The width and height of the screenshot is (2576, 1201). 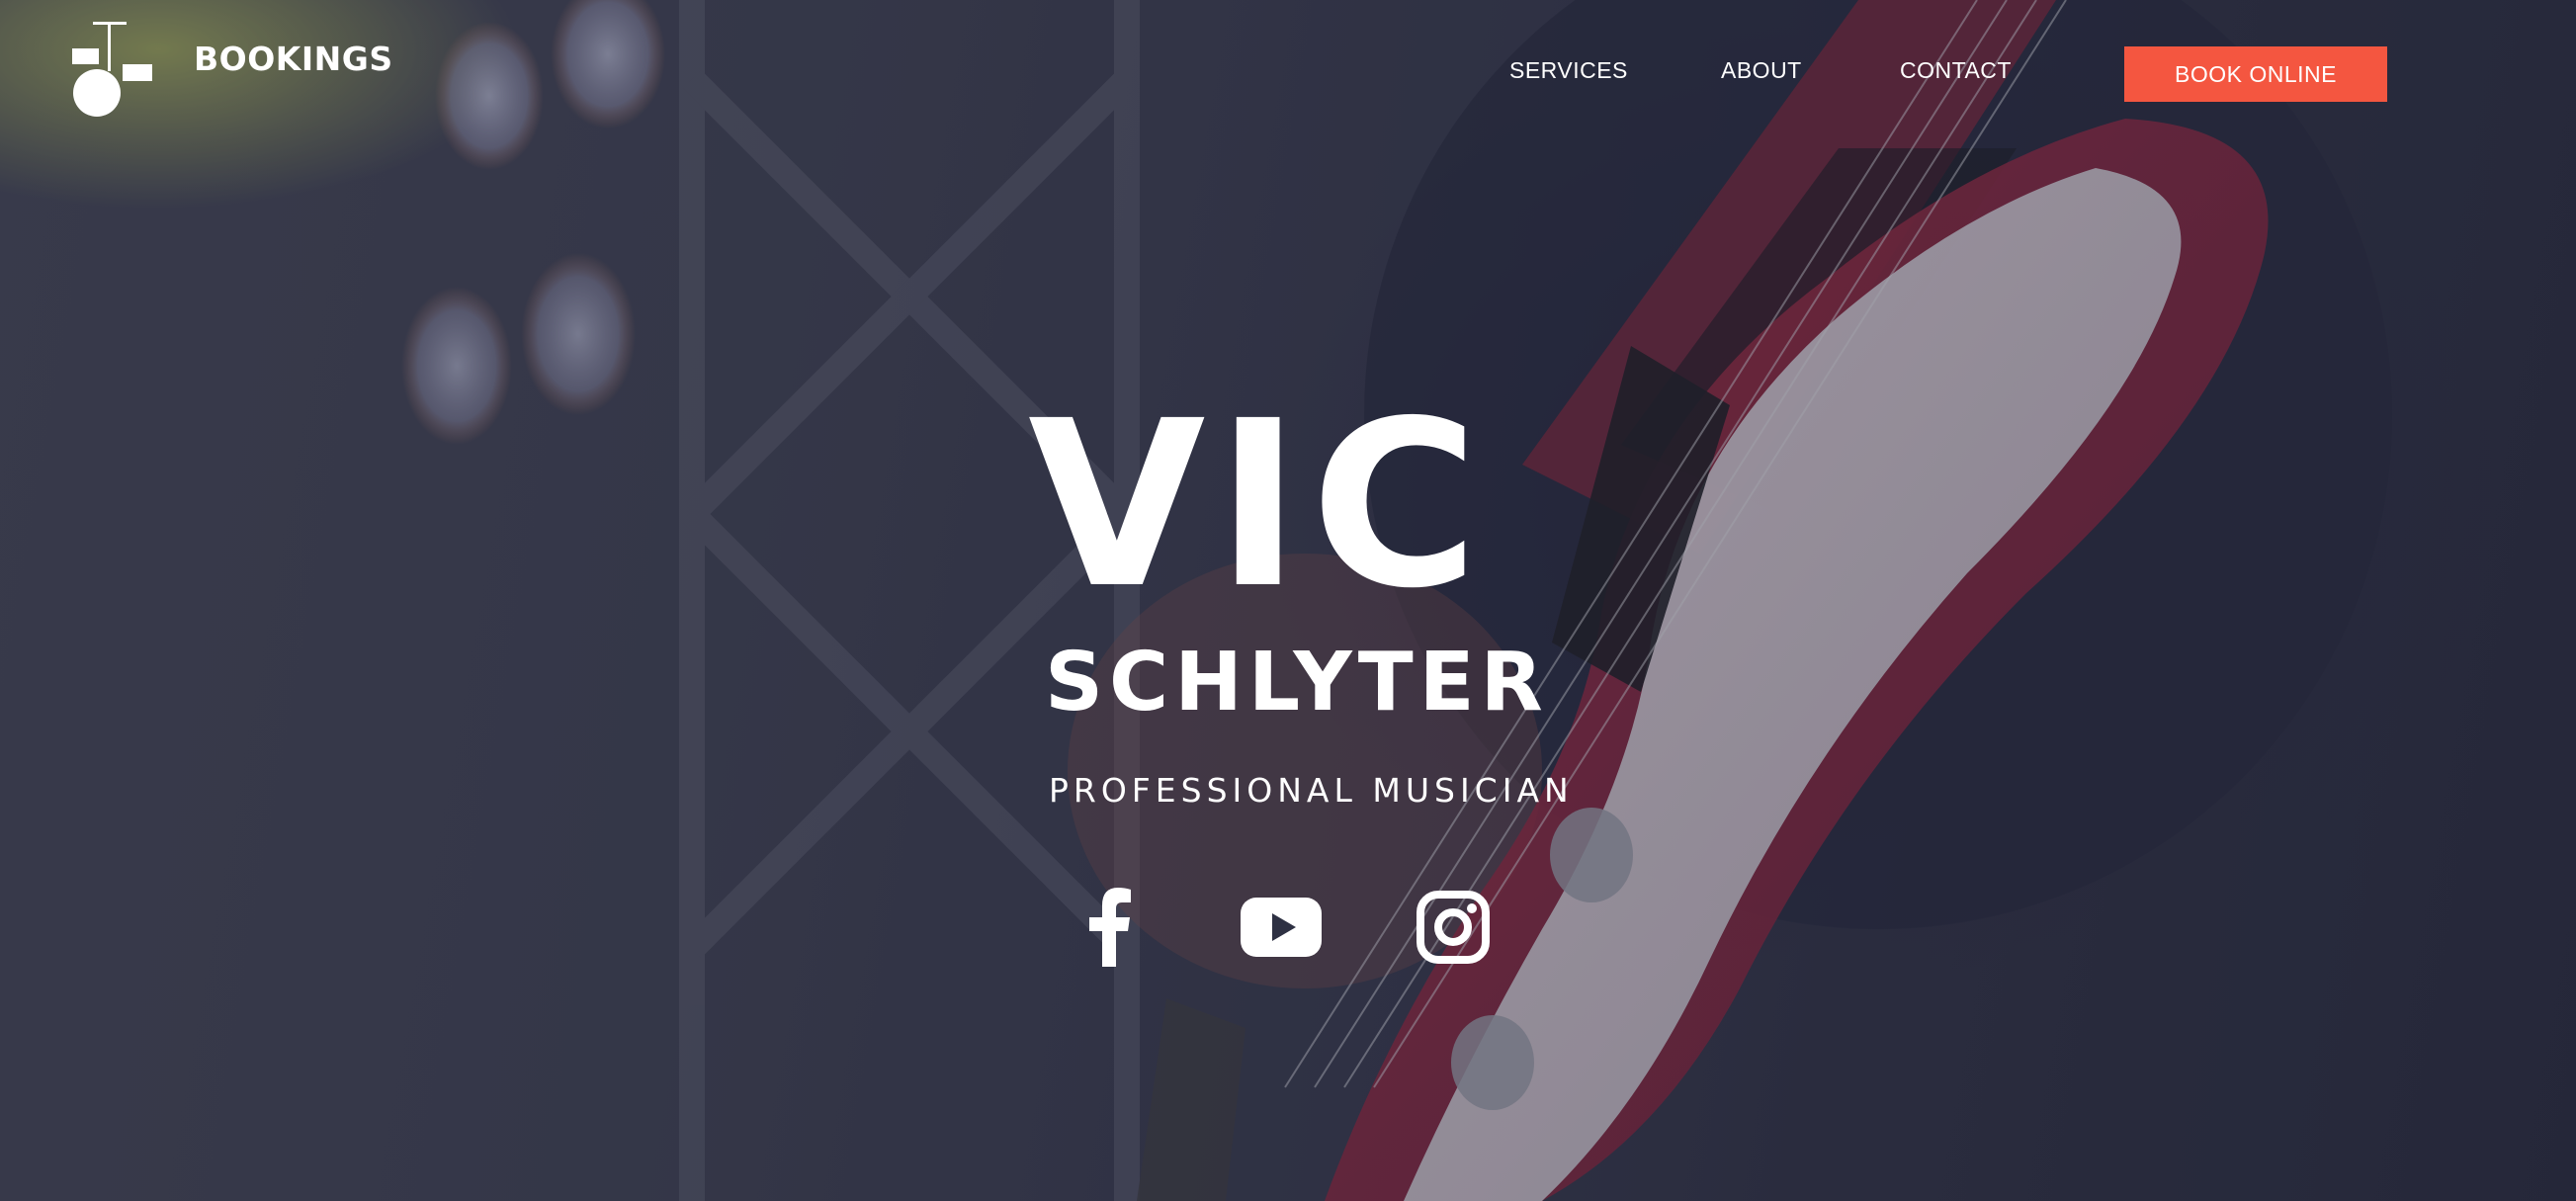 I want to click on youtube-icon, so click(x=1281, y=928).